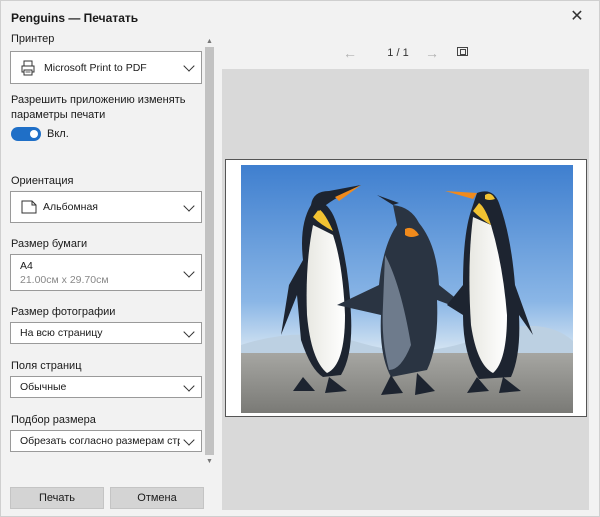 This screenshot has width=600, height=517. What do you see at coordinates (398, 53) in the screenshot?
I see `page-counter: 1 / 1` at bounding box center [398, 53].